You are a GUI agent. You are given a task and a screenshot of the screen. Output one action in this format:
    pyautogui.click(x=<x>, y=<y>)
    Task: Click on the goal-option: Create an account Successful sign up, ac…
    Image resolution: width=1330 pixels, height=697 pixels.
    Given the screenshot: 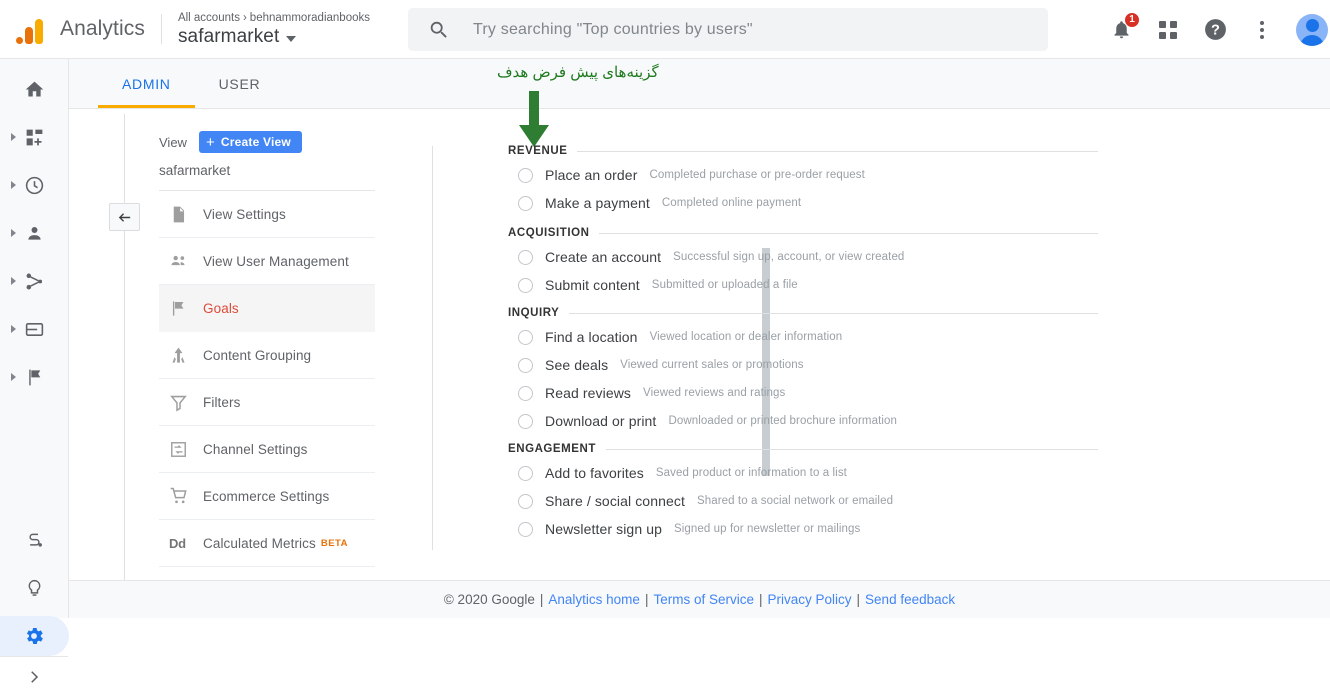 What is the action you would take?
    pyautogui.click(x=803, y=257)
    